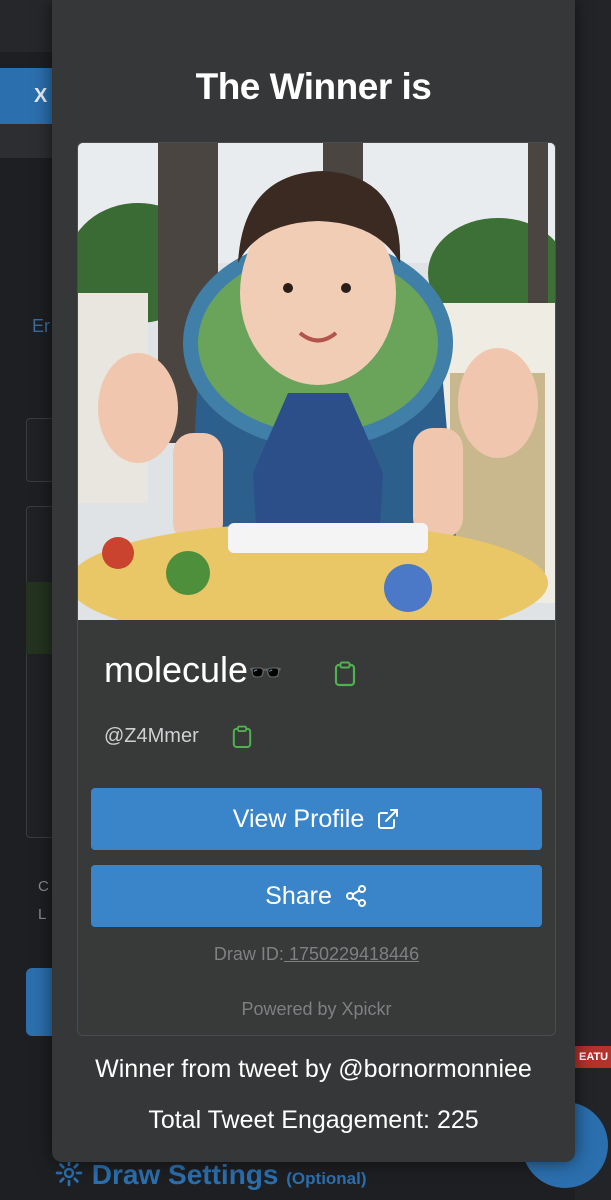 This screenshot has width=611, height=1200. I want to click on external-link-icon, so click(388, 819).